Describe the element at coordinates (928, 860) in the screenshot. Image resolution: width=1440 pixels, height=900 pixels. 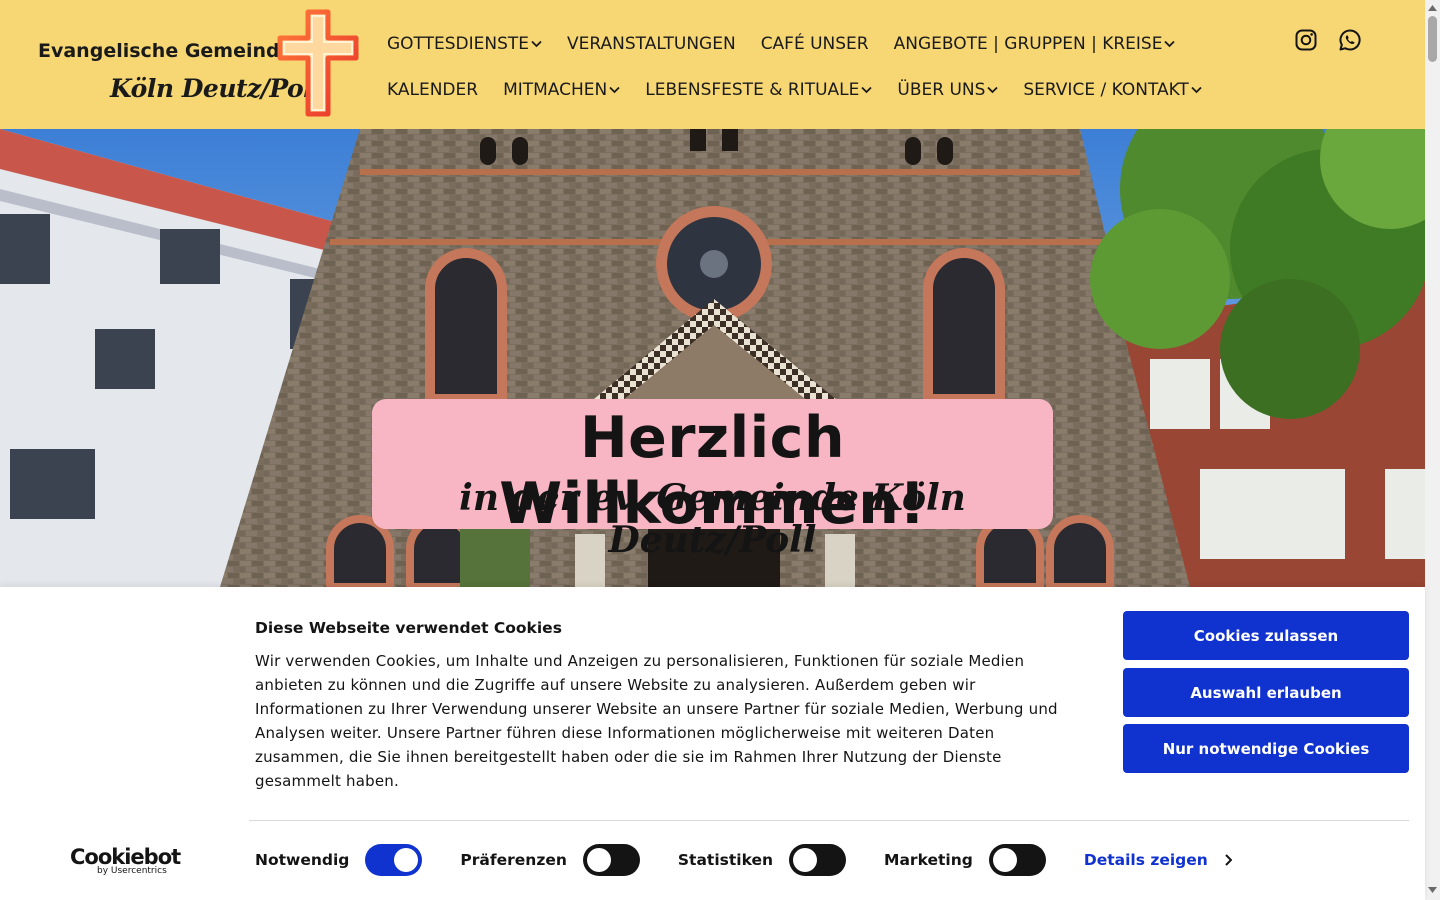
I see `consent-label-marketing: Marketing` at that location.